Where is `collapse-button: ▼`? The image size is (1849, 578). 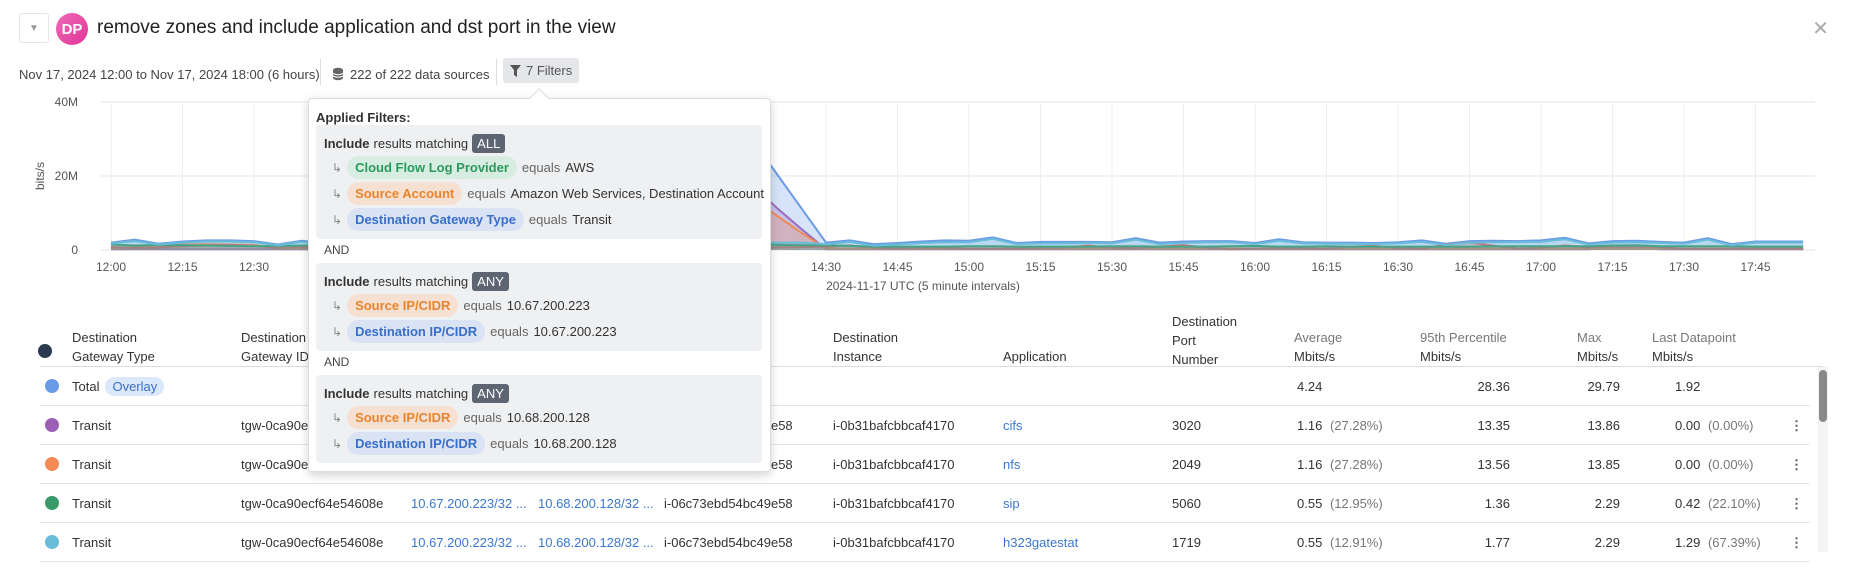
collapse-button: ▼ is located at coordinates (34, 28).